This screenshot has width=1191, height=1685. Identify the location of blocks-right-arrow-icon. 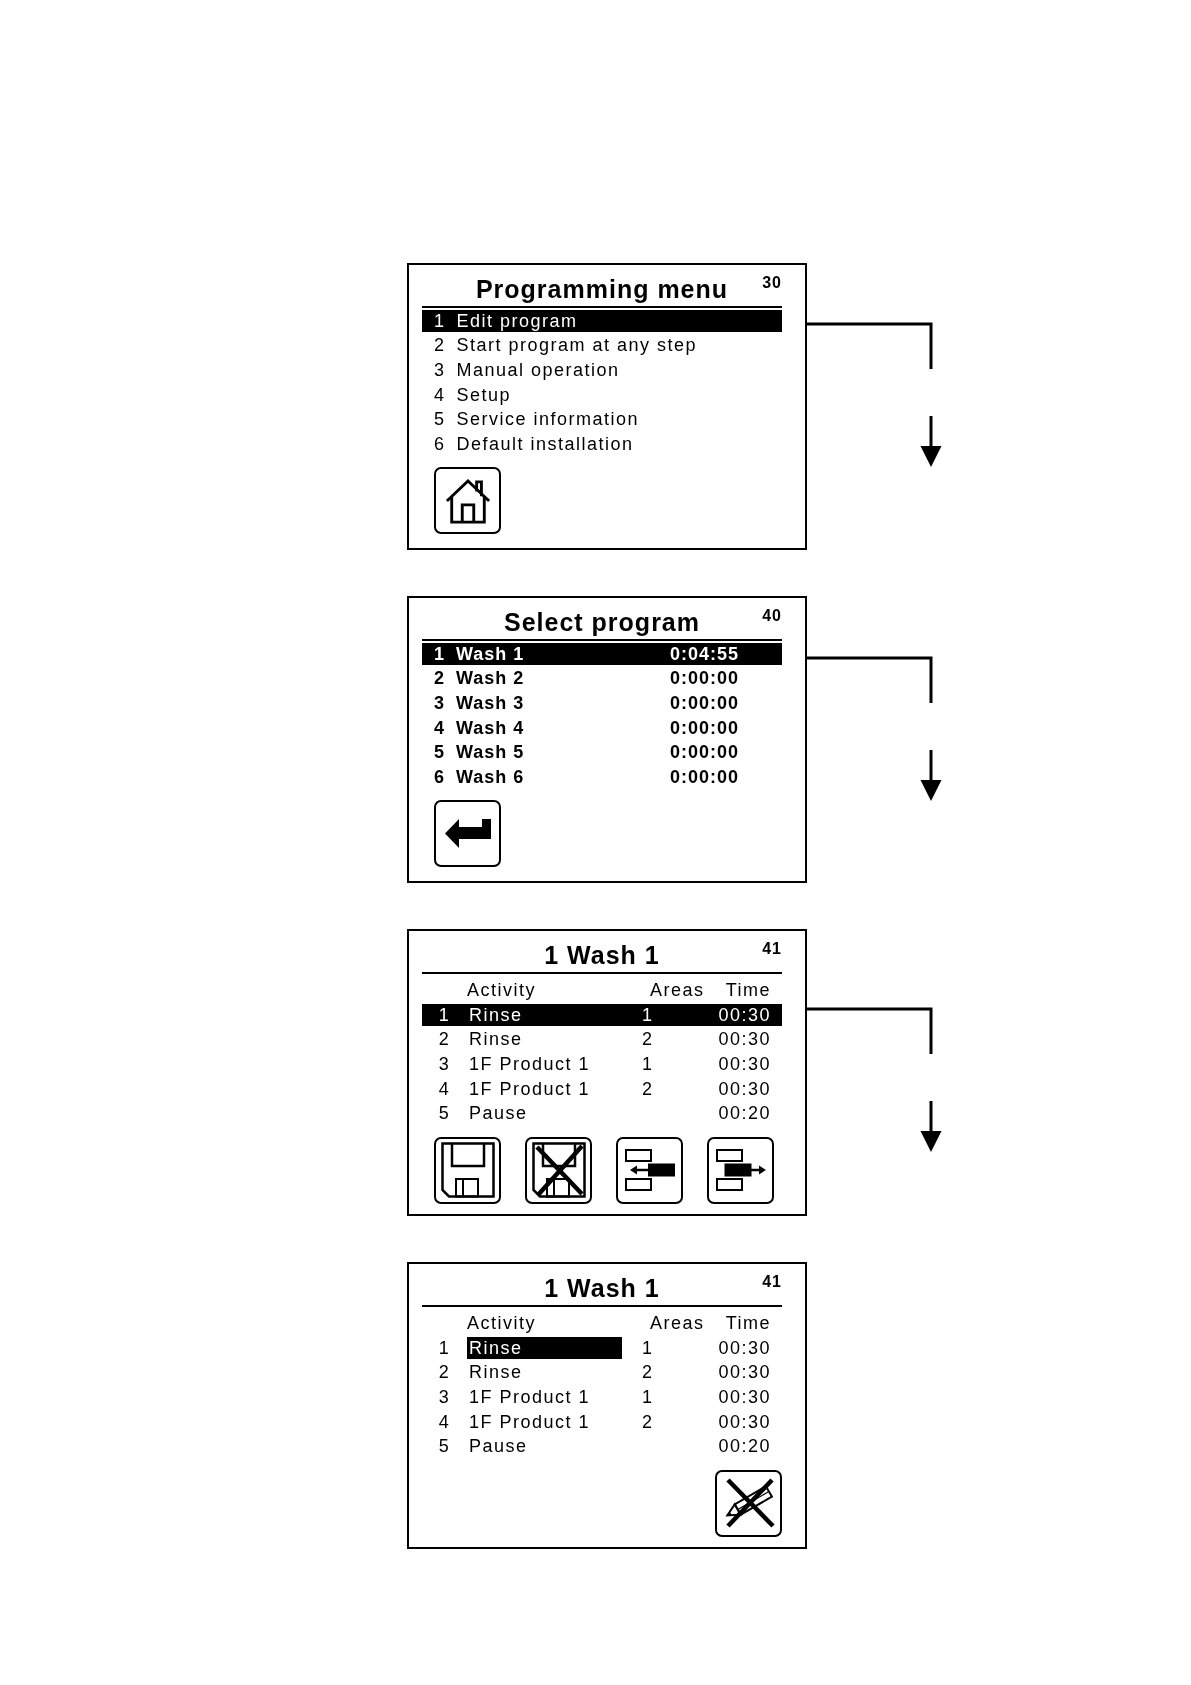
(740, 1170).